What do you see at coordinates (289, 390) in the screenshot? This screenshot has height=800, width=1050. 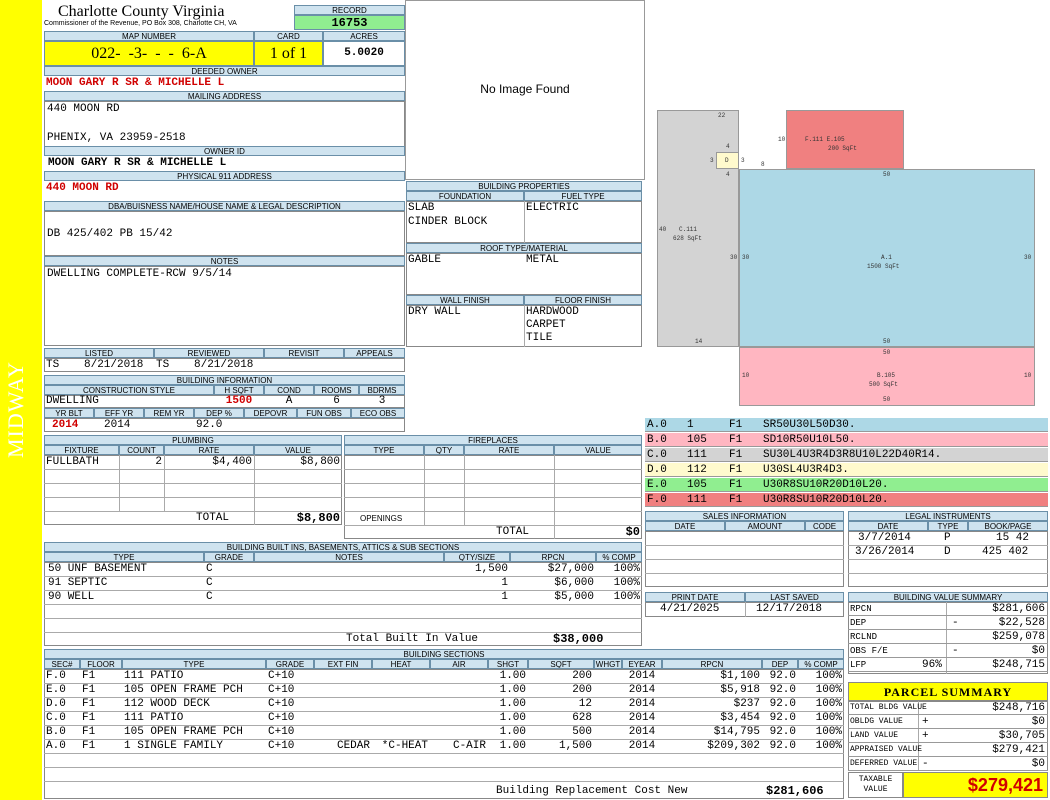 I see `cond-header: COND` at bounding box center [289, 390].